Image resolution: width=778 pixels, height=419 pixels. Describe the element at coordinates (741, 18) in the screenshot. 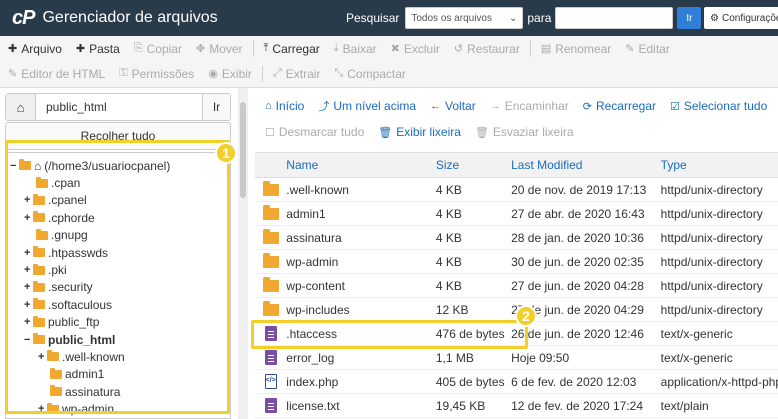

I see `settings-button: ⚙Configurações` at that location.